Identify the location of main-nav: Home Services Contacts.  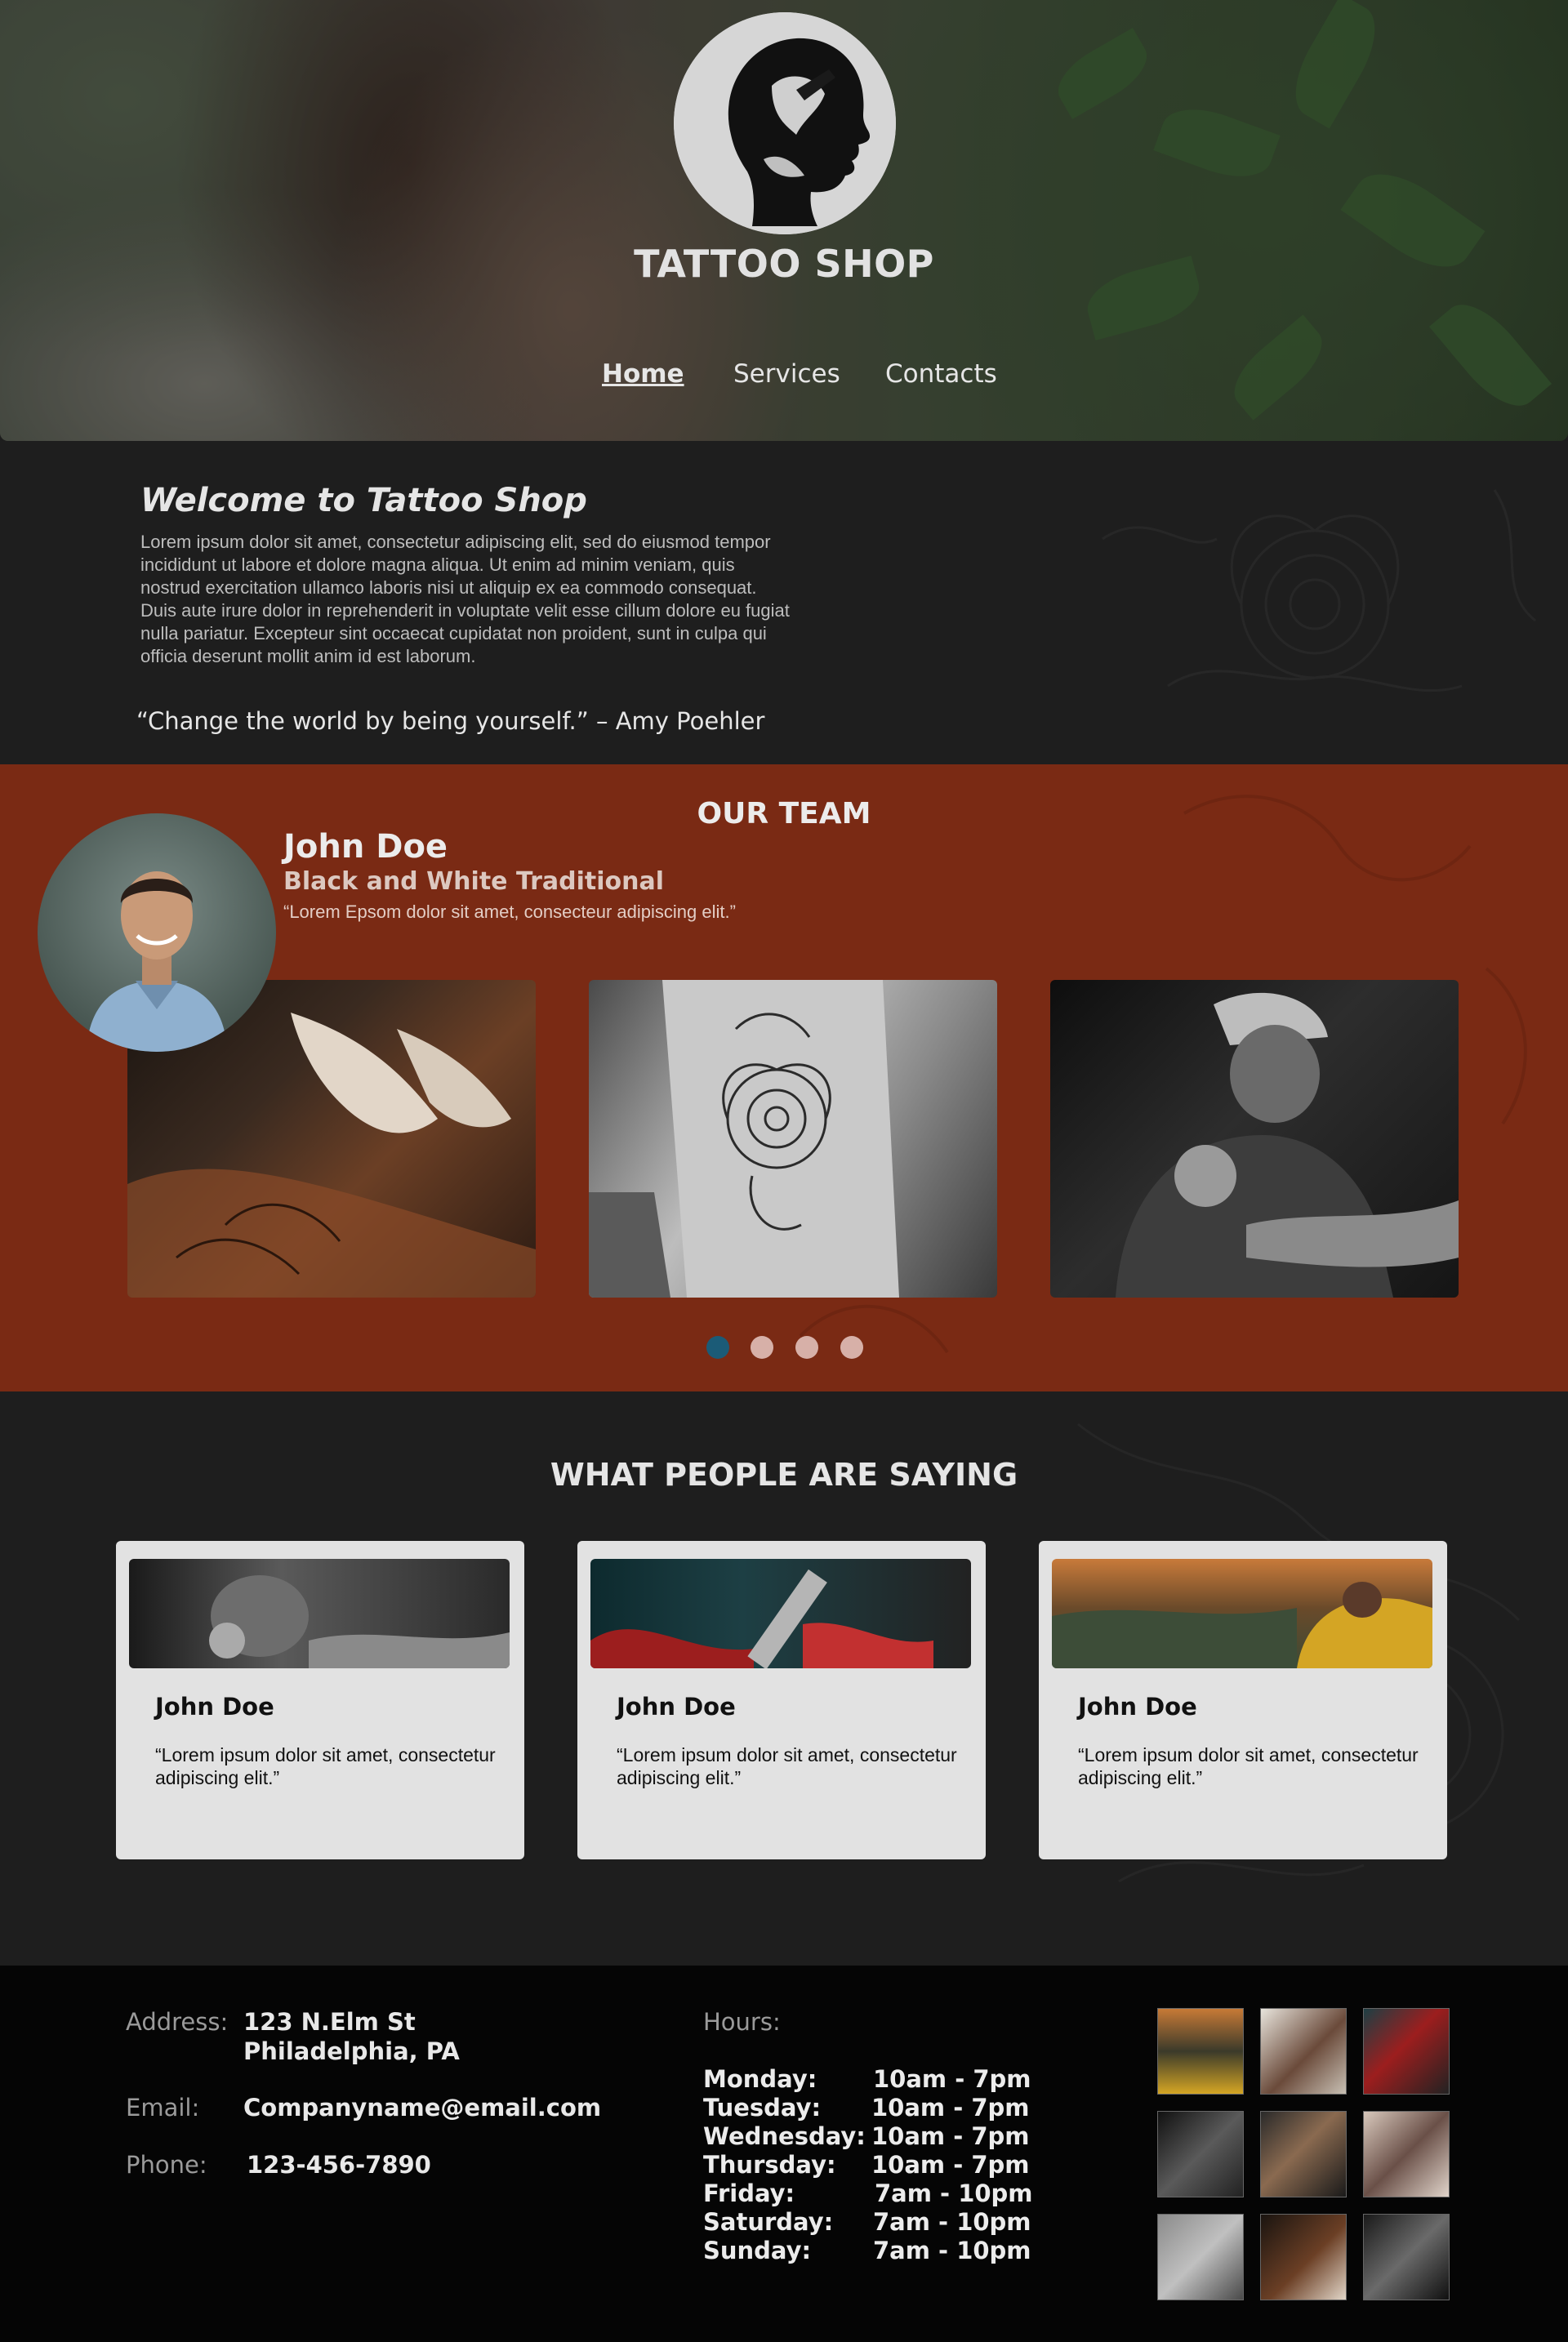
(784, 379).